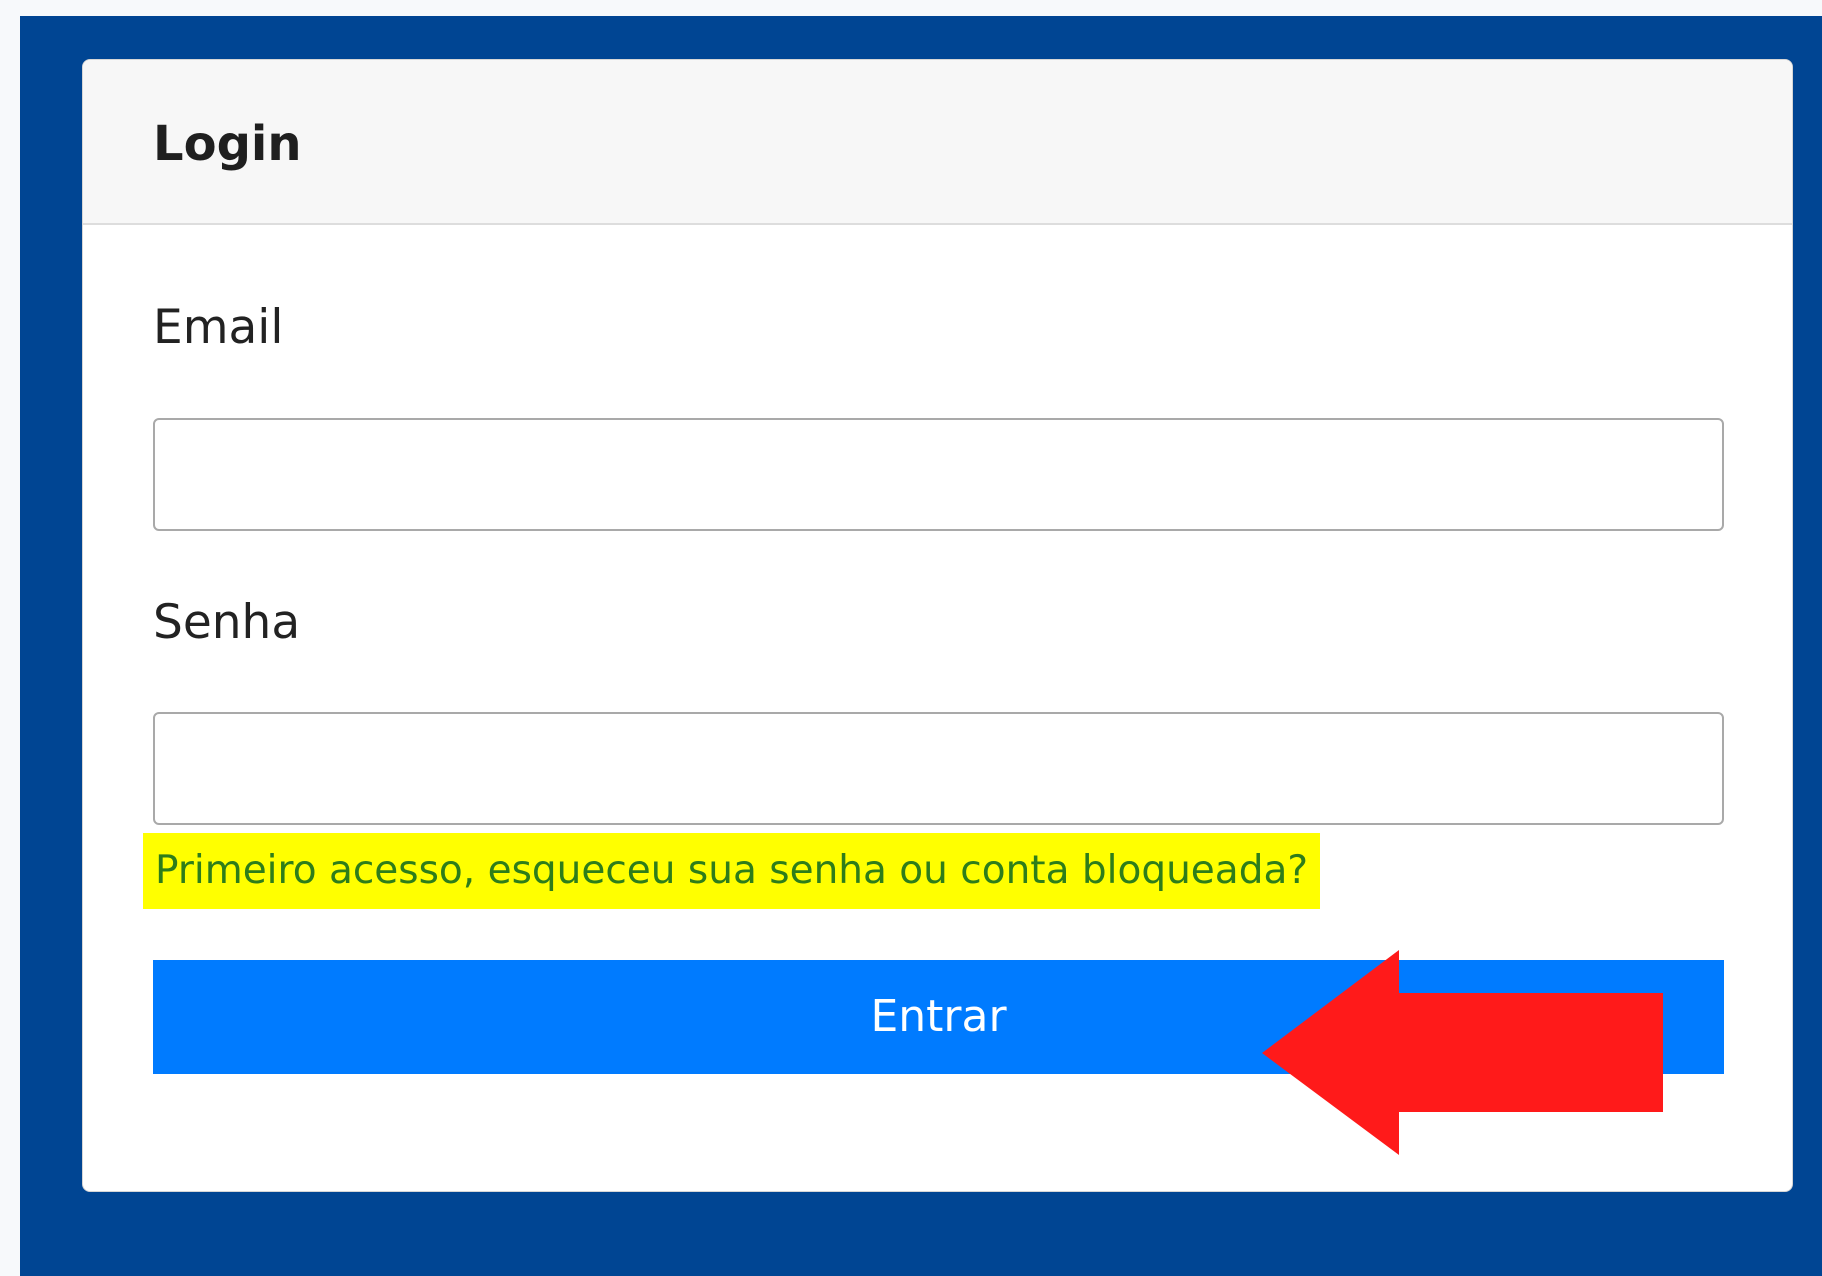 The width and height of the screenshot is (1822, 1276). Describe the element at coordinates (227, 622) in the screenshot. I see `password-label: Senha` at that location.